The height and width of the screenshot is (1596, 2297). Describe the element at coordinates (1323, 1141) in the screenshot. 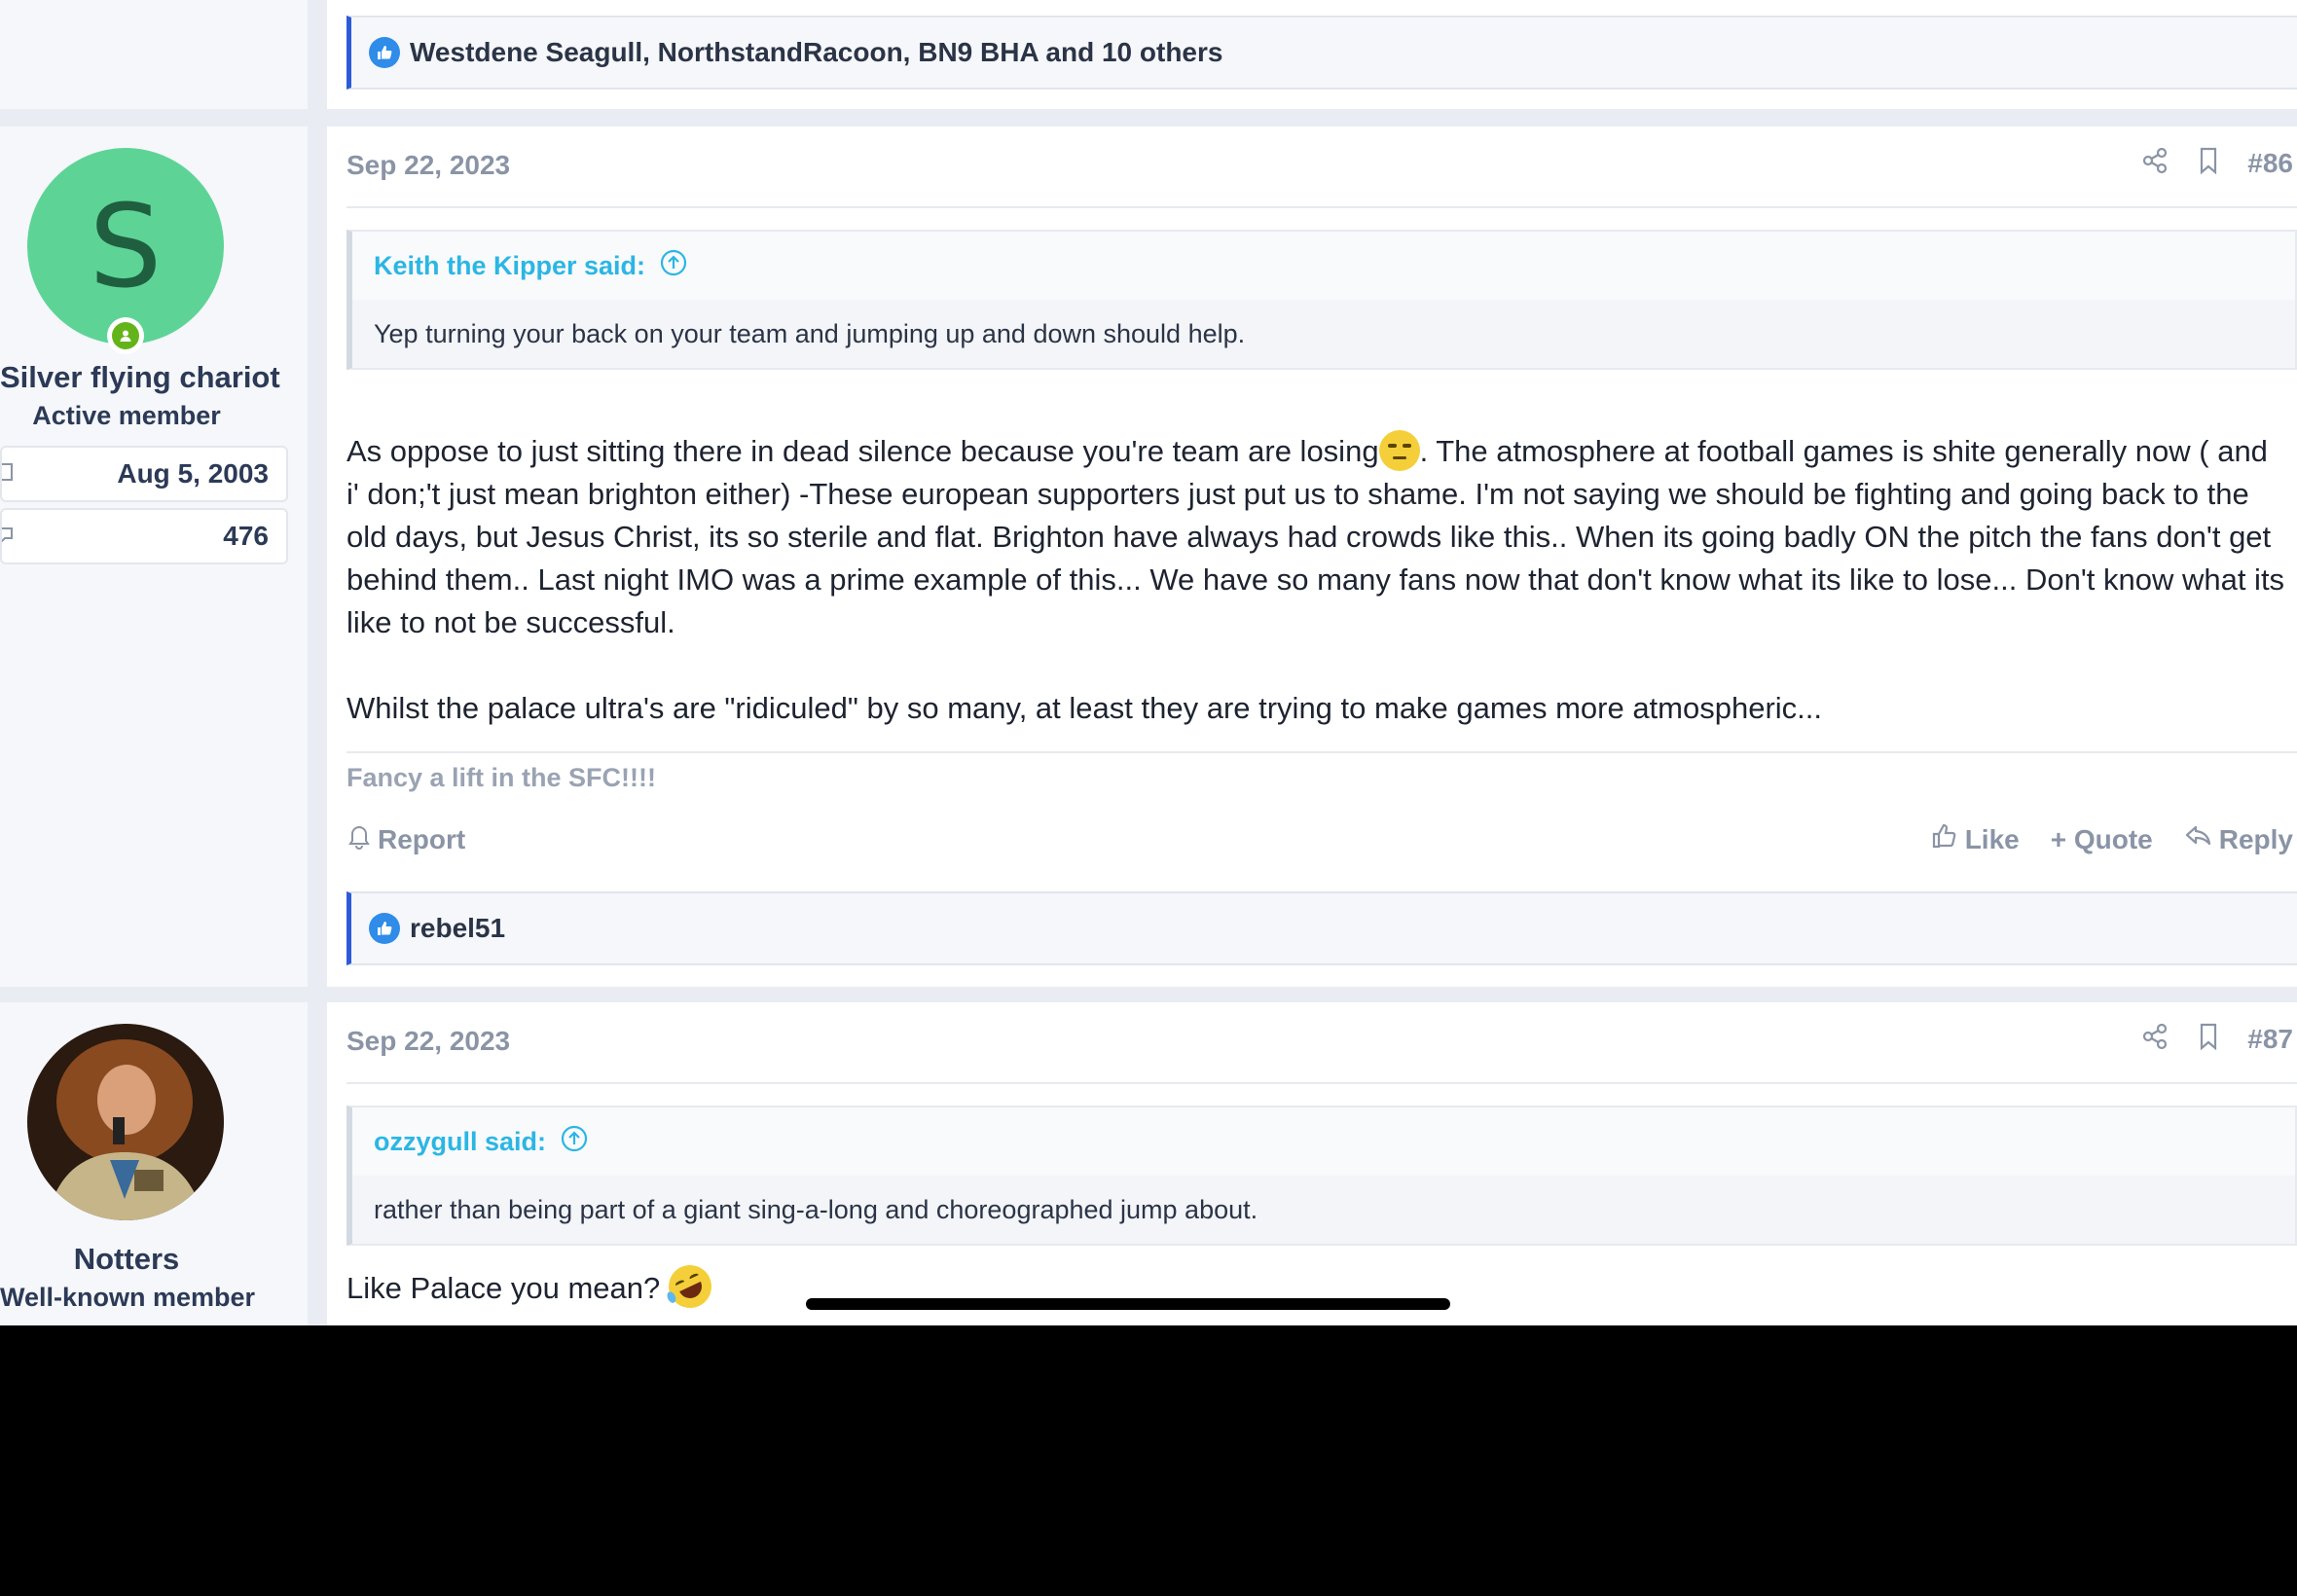

I see `quote-header: ozzygull said:` at that location.